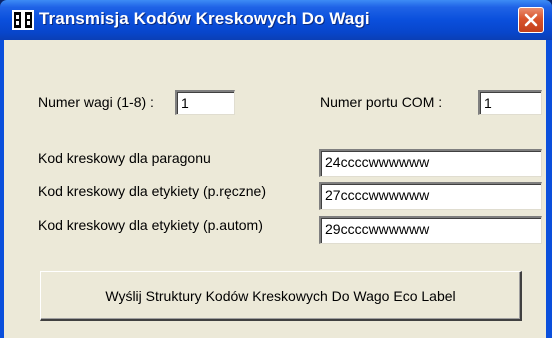 The width and height of the screenshot is (552, 338). I want to click on scale-app-icon, so click(23, 20).